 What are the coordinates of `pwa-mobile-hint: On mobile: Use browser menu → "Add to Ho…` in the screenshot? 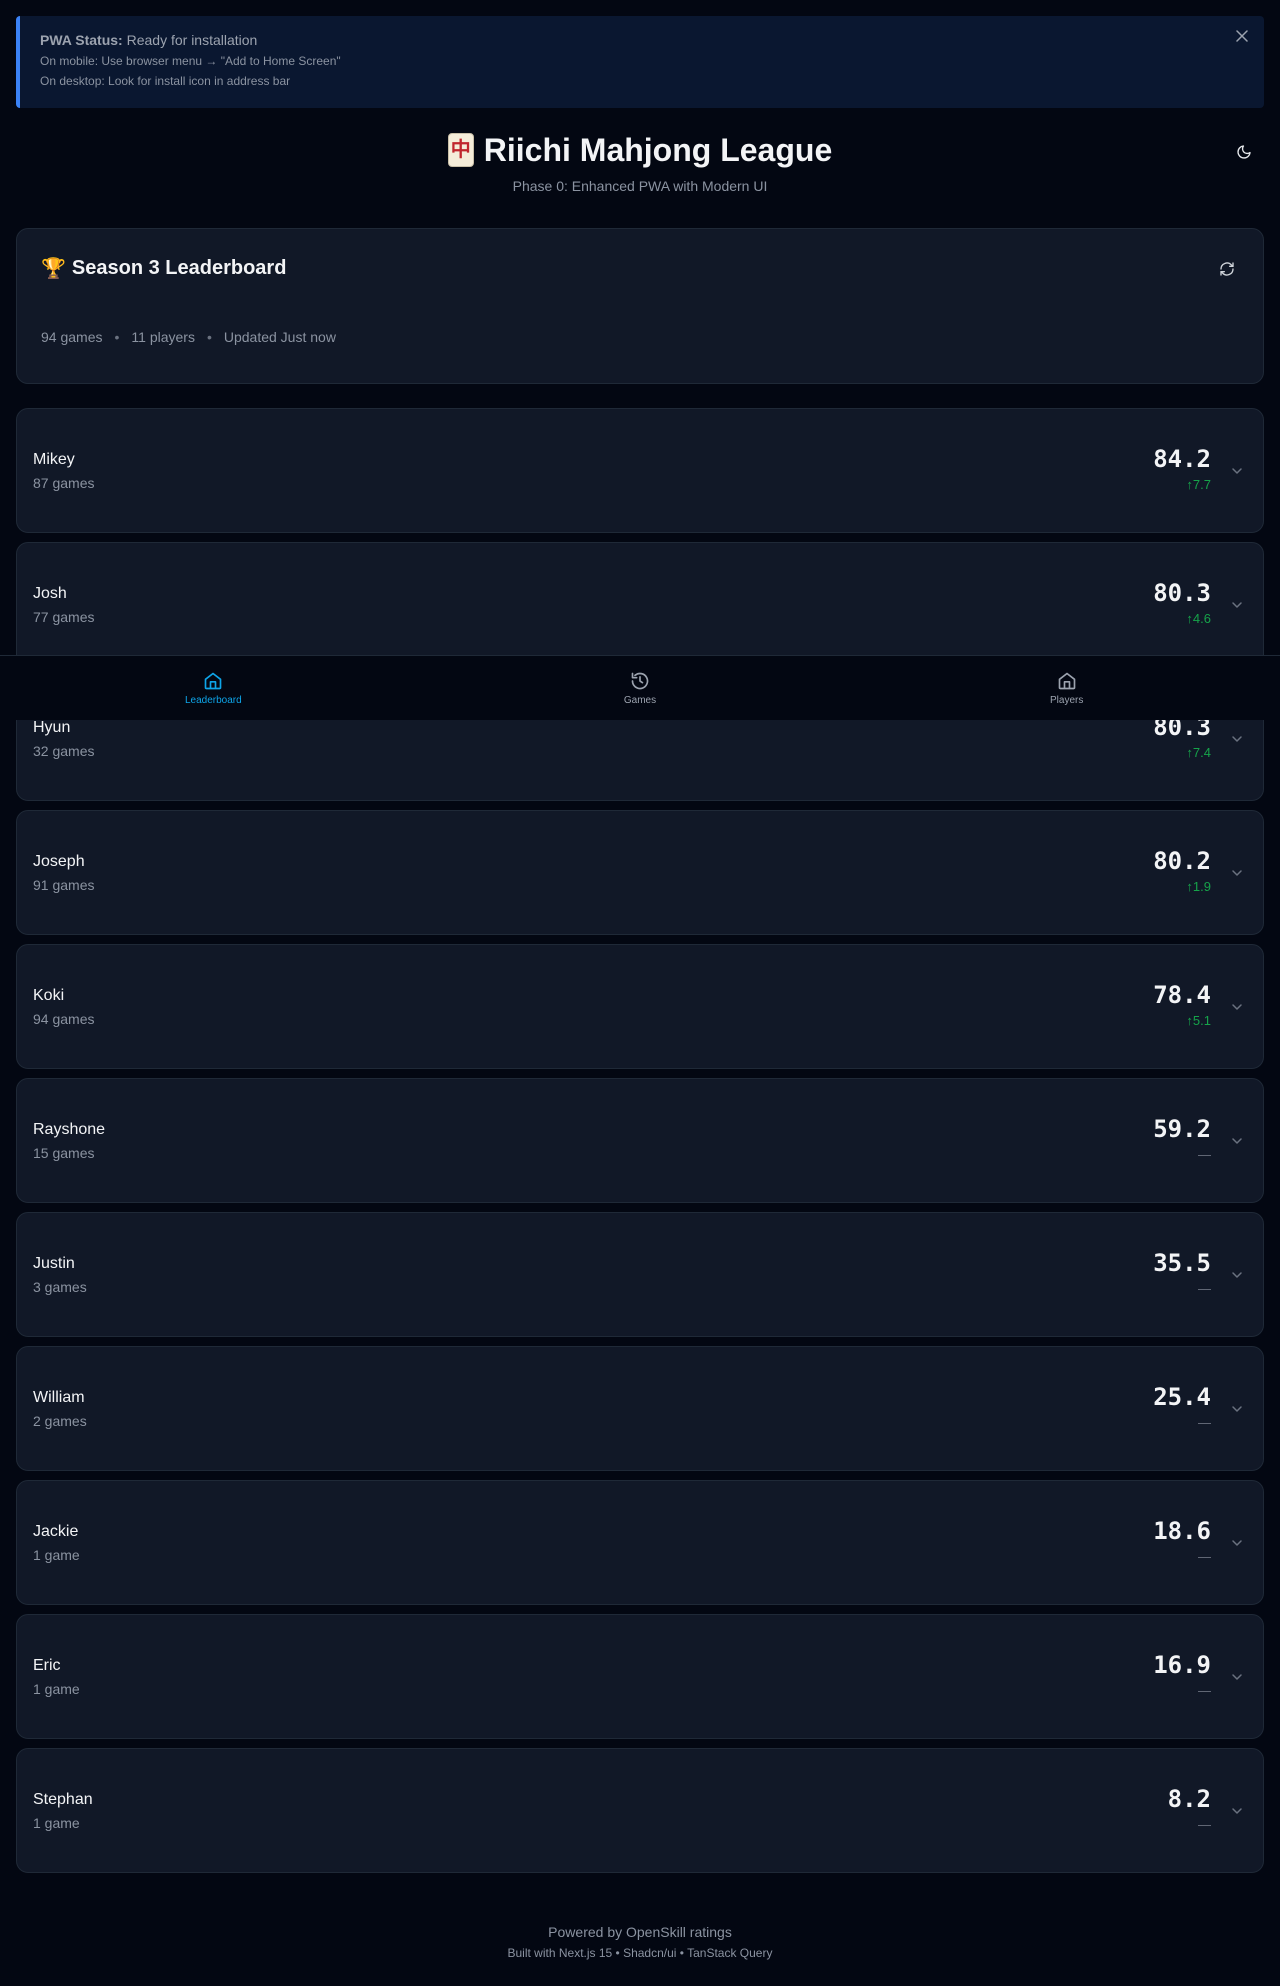 It's located at (190, 61).